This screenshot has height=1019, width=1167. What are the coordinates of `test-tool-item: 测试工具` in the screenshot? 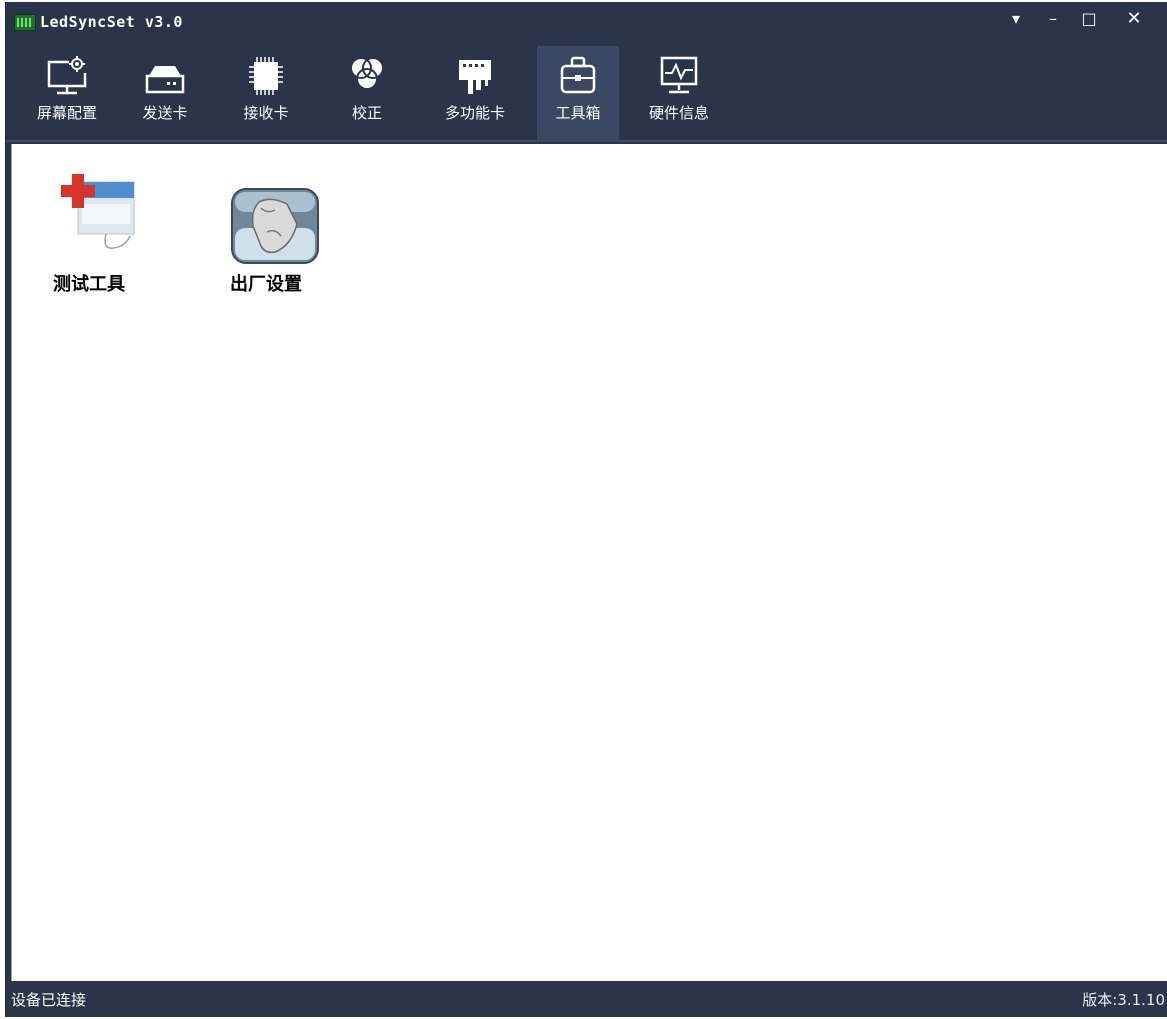 It's located at (89, 234).